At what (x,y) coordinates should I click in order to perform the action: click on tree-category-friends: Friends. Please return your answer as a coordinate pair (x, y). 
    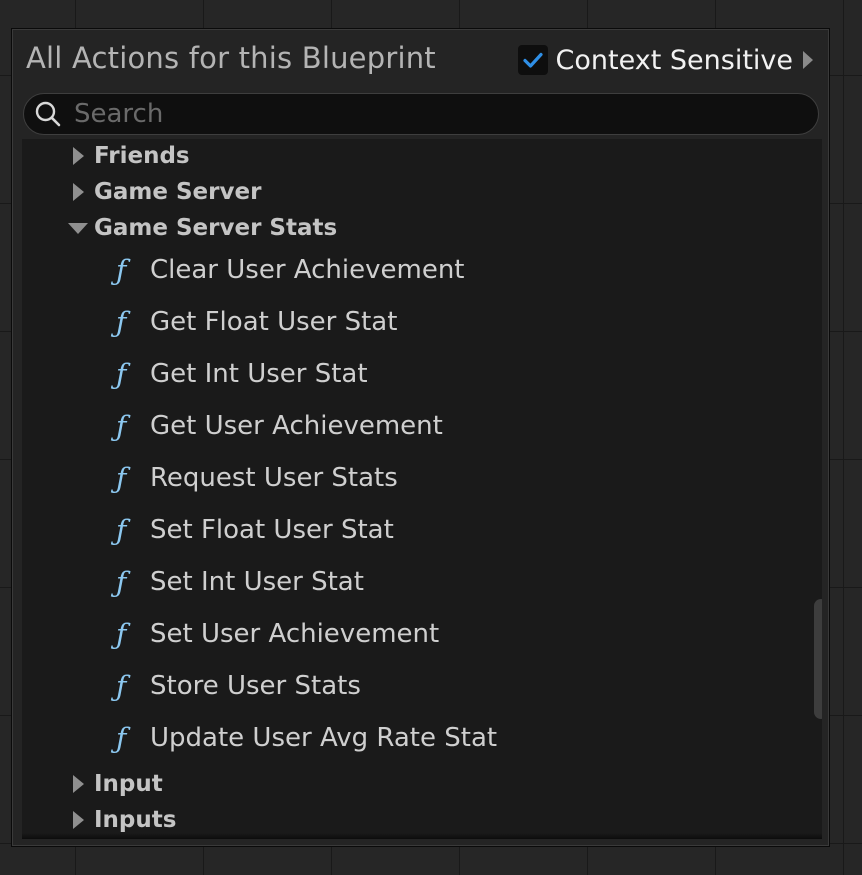
    Looking at the image, I should click on (402, 156).